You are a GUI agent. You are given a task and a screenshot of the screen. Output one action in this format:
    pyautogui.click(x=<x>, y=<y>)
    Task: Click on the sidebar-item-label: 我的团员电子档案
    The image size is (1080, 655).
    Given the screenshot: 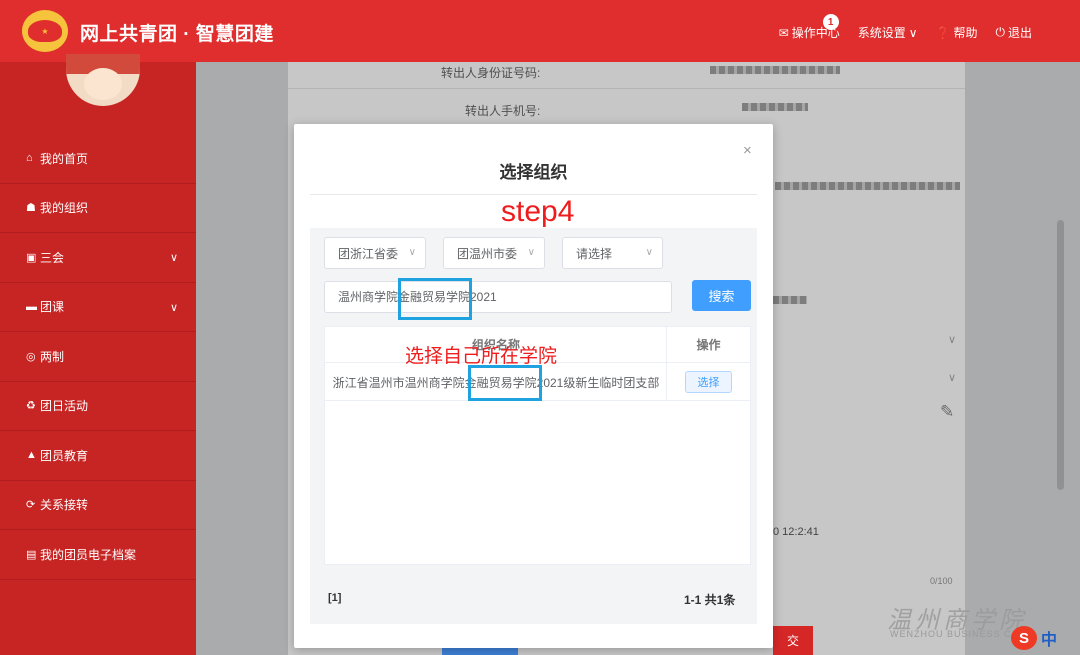 What is the action you would take?
    pyautogui.click(x=88, y=554)
    